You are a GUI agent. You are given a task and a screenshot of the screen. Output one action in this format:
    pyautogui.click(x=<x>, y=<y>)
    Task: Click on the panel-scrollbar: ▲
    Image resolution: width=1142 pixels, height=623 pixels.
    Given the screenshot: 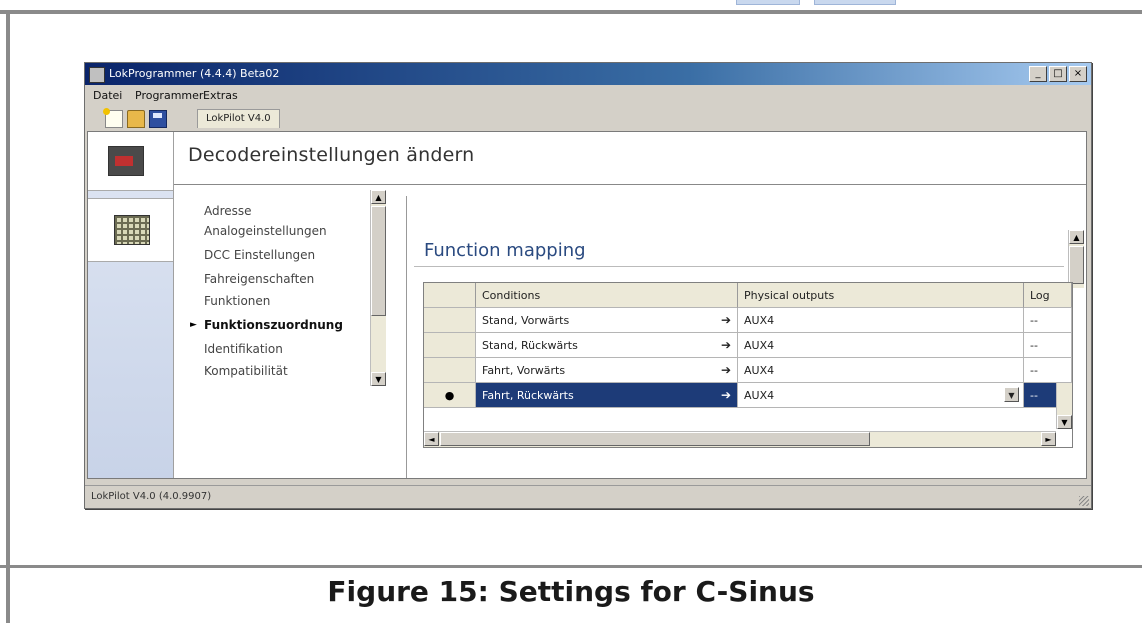 What is the action you would take?
    pyautogui.click(x=1076, y=259)
    